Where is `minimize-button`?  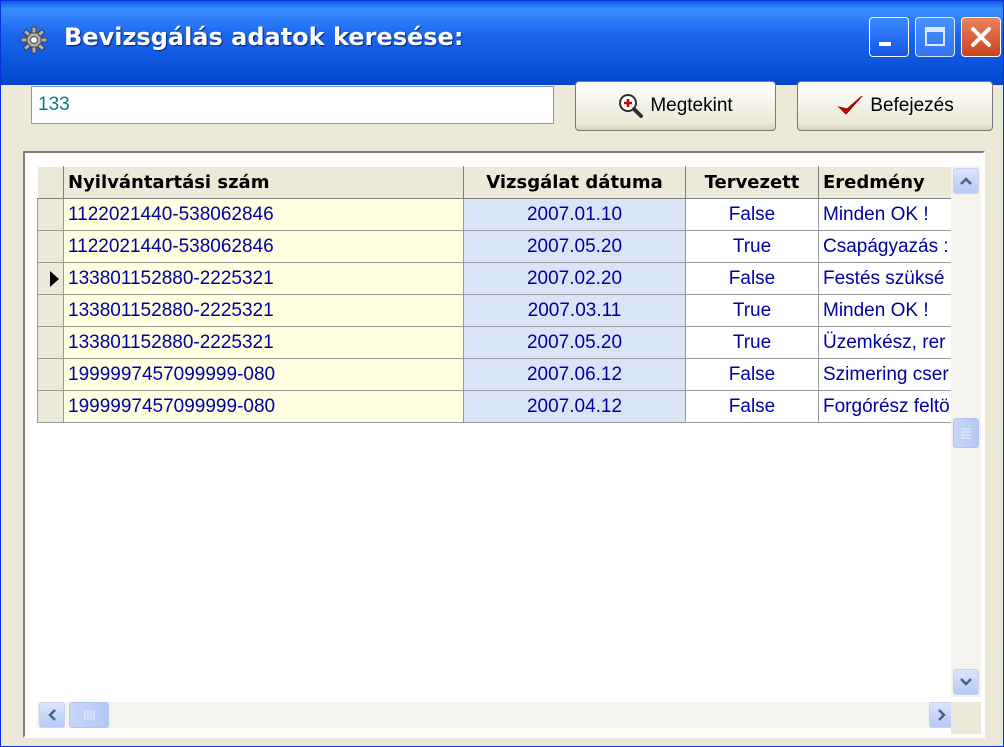 minimize-button is located at coordinates (889, 37).